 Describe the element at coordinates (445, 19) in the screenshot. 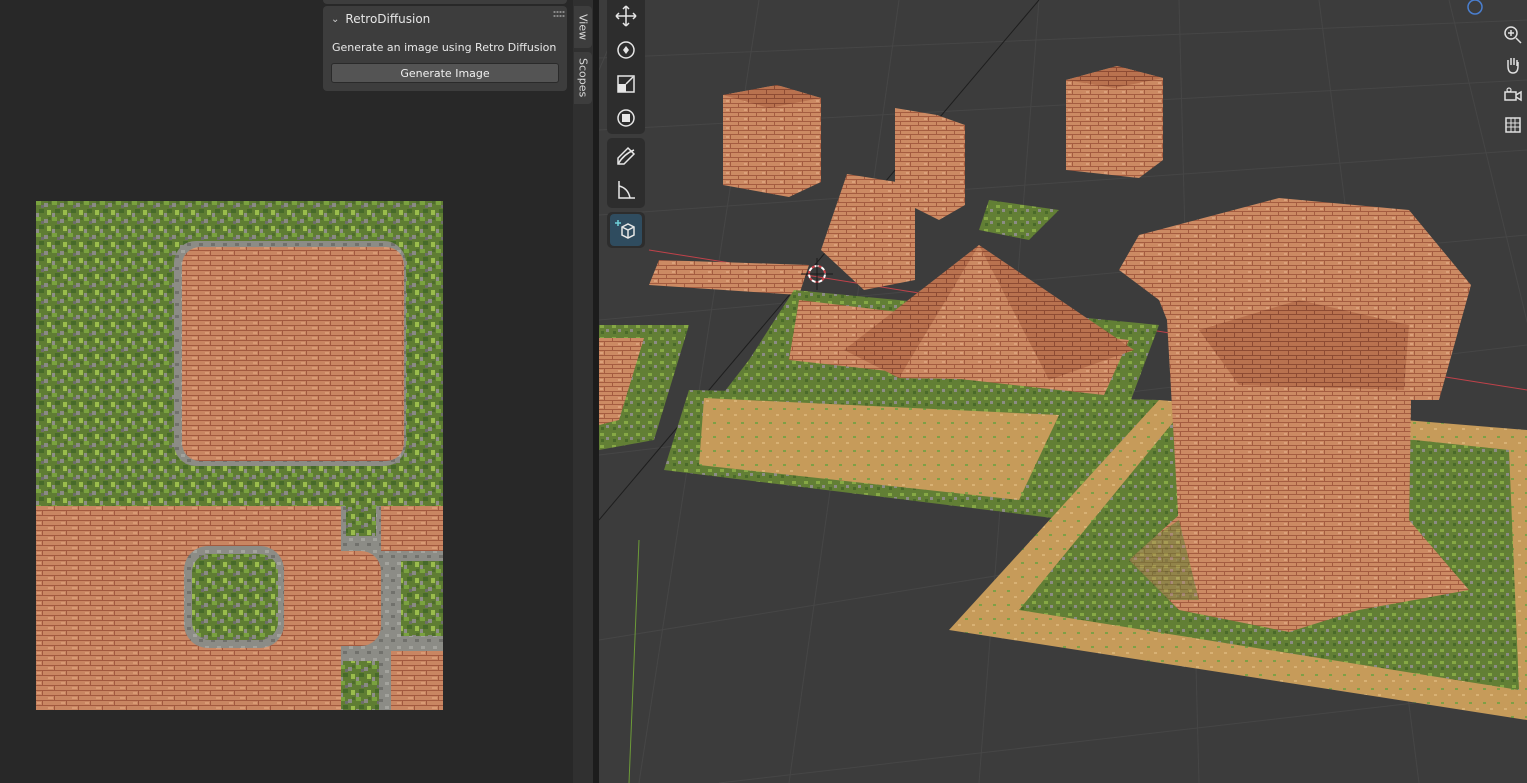

I see `panel-title-row: ⌄ RetroDiffusion` at that location.